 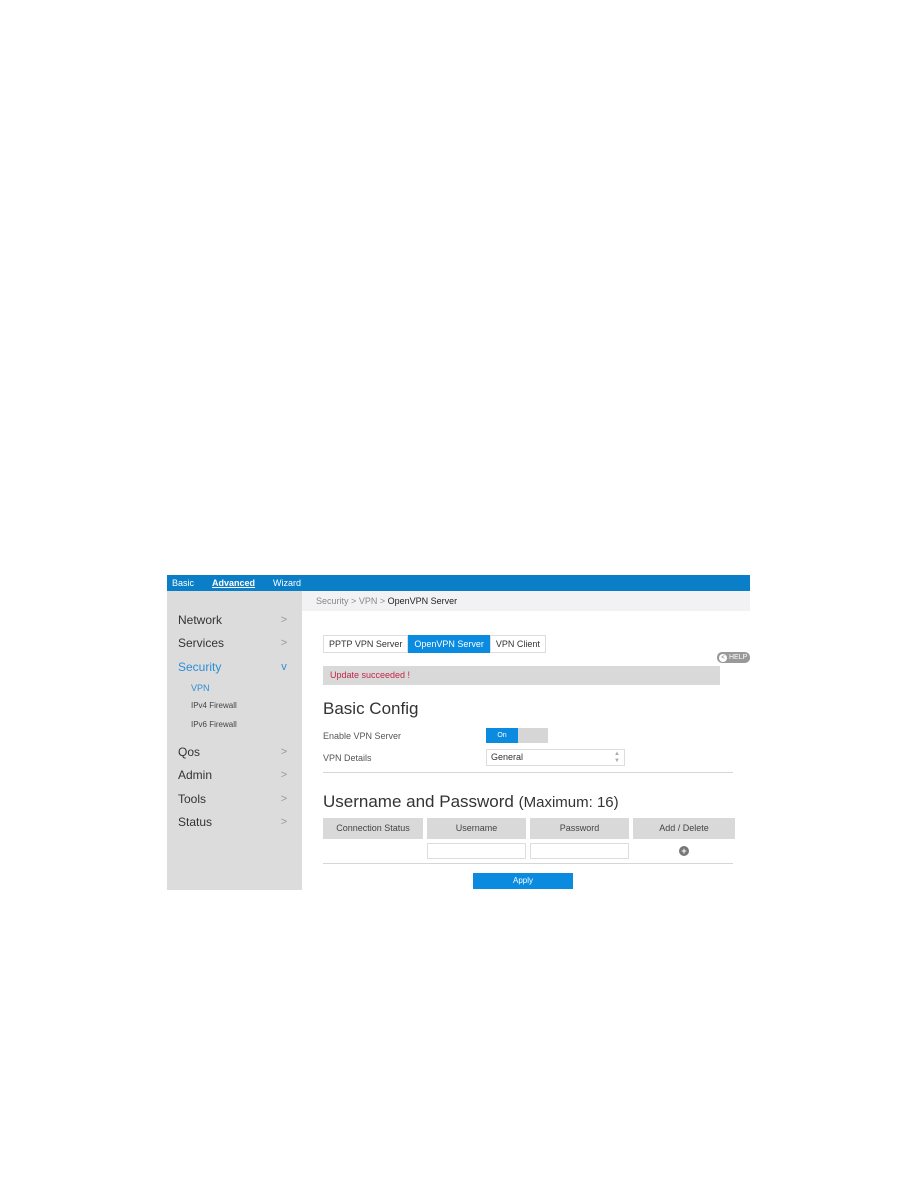 I want to click on sidebar-item-services: Services >, so click(x=234, y=643).